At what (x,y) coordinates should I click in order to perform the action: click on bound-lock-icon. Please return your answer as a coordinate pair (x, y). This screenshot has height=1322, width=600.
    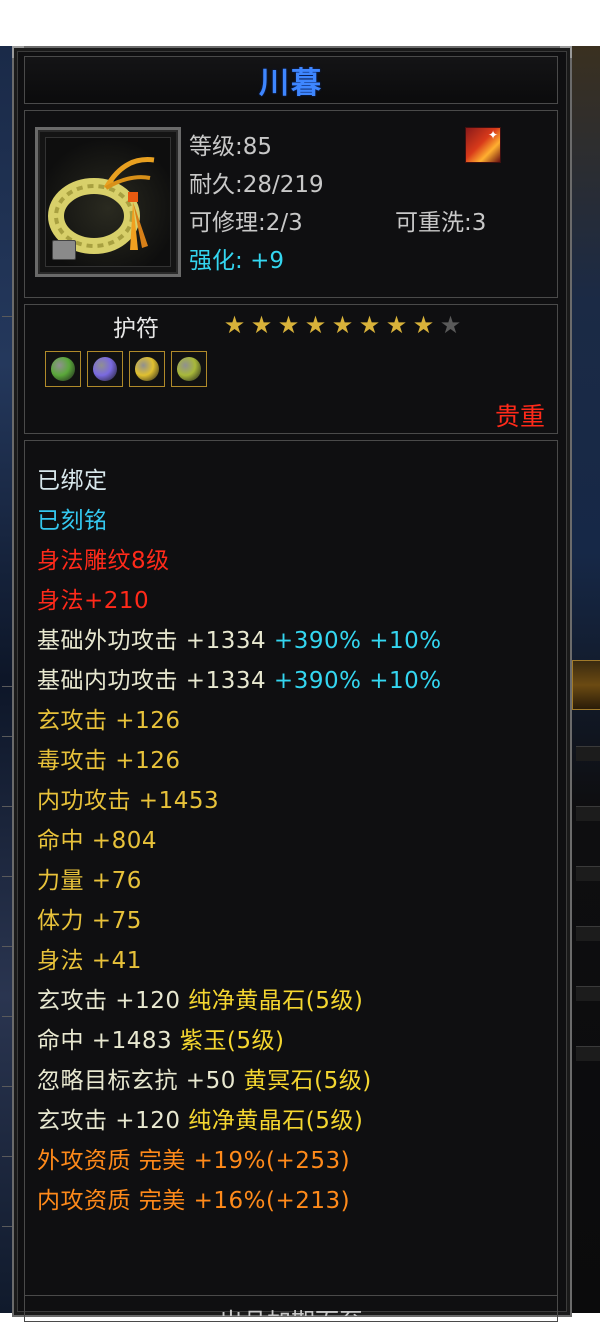
    Looking at the image, I should click on (64, 250).